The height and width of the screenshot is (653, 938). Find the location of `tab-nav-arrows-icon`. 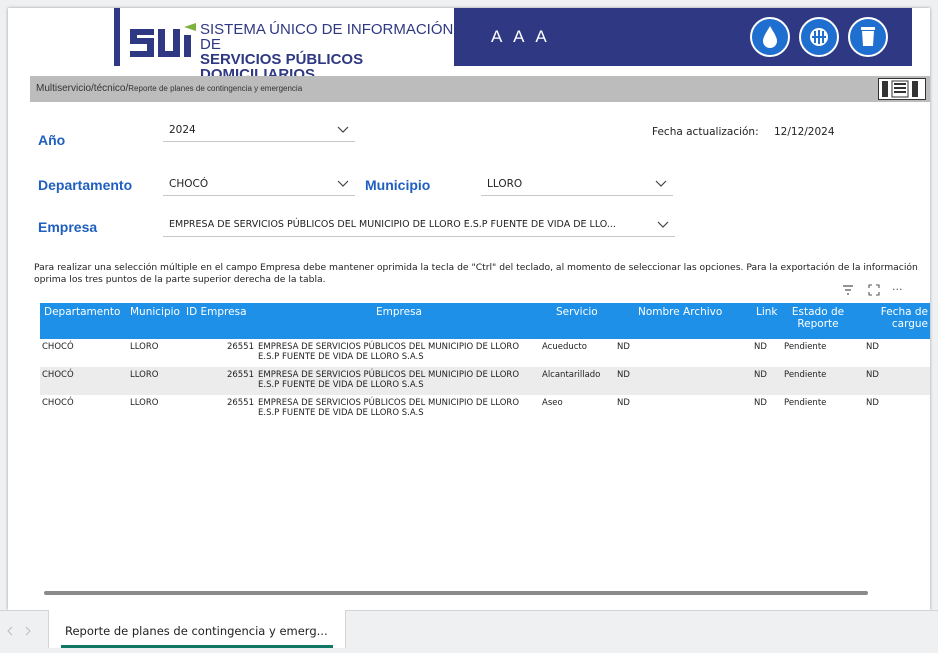

tab-nav-arrows-icon is located at coordinates (19, 631).